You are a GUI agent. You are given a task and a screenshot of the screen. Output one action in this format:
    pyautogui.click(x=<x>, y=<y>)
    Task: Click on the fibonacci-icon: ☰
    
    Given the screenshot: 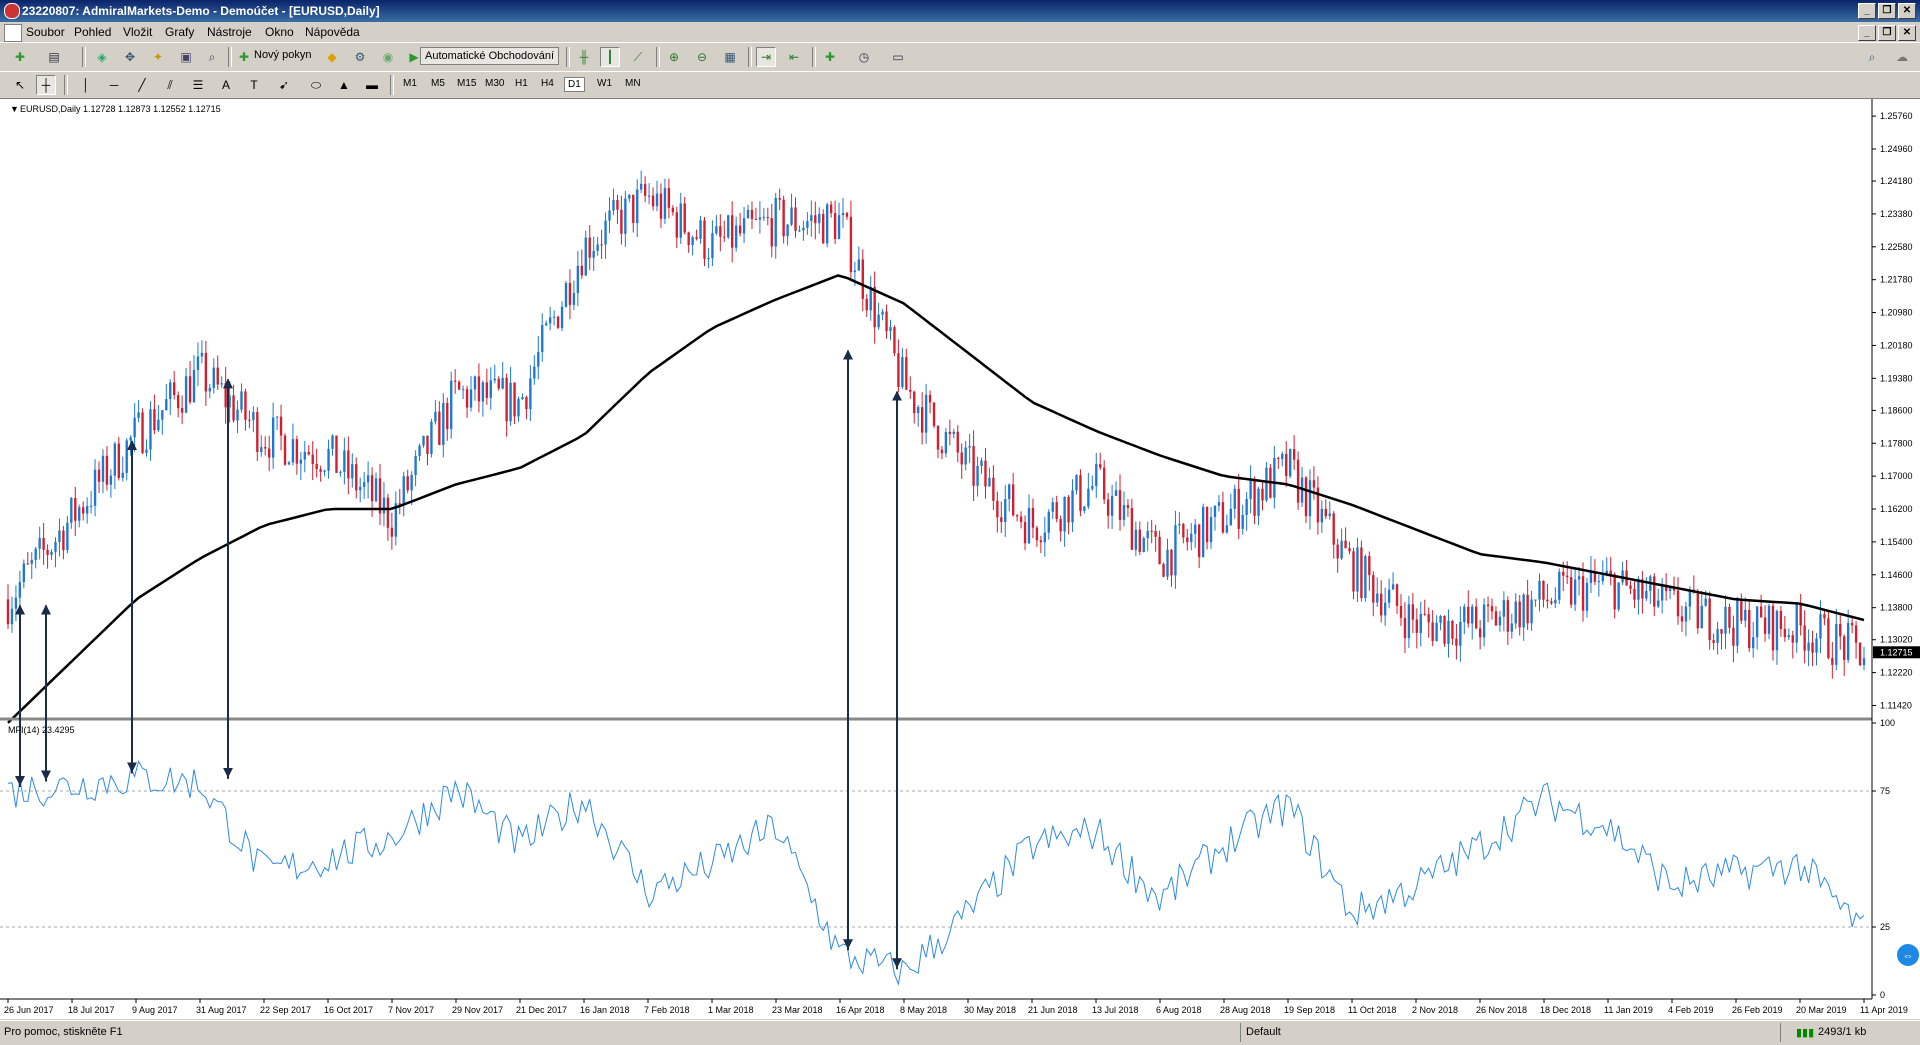 What is the action you would take?
    pyautogui.click(x=198, y=85)
    